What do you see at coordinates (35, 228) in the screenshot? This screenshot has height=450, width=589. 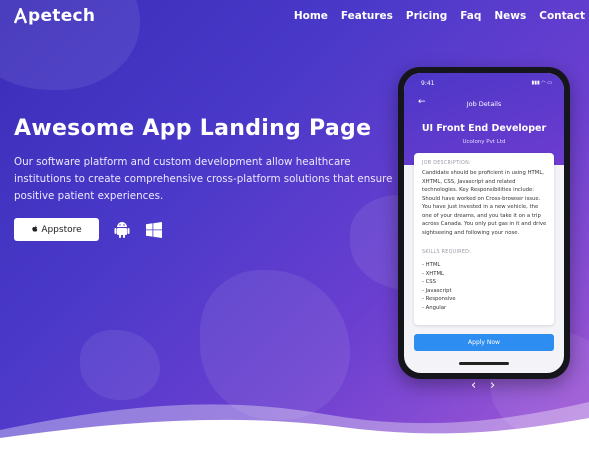 I see `apple-icon` at bounding box center [35, 228].